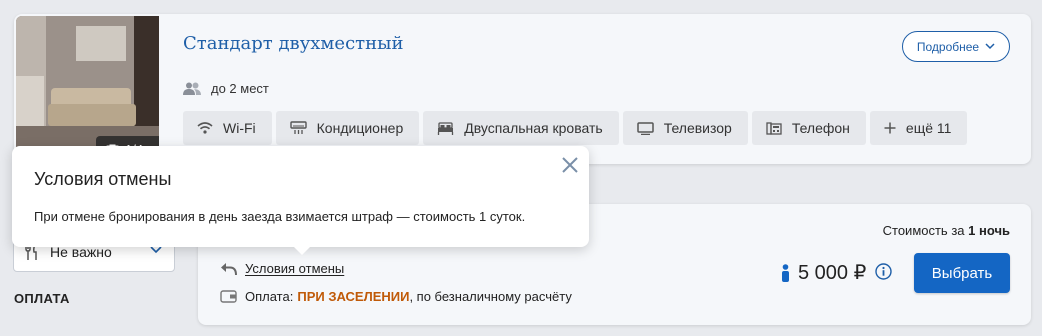  Describe the element at coordinates (948, 46) in the screenshot. I see `more-details-label: Подробнее` at that location.